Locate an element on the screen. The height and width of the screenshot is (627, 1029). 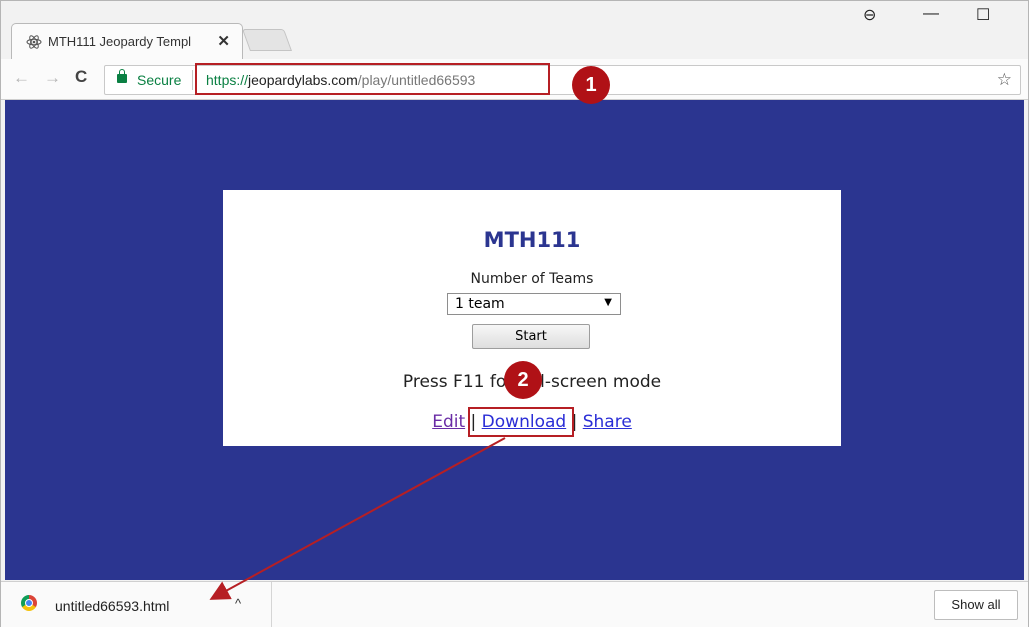
teams-select: 1 team ▼ is located at coordinates (534, 304).